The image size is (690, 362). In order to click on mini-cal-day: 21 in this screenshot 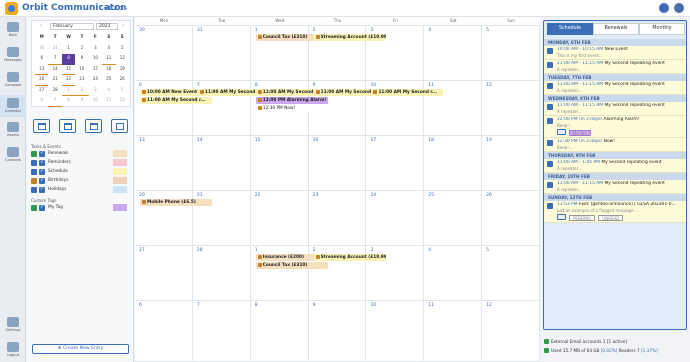, I will do `click(54, 80)`.